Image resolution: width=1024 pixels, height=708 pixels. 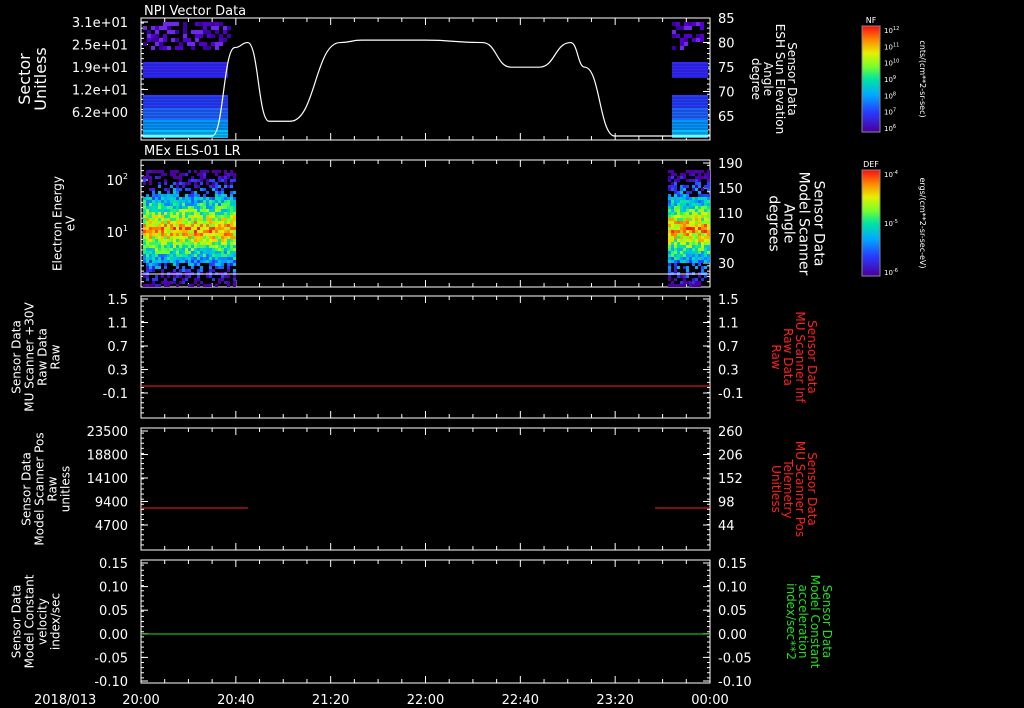 I want to click on y-tick-label-right: 0.15, so click(x=732, y=564).